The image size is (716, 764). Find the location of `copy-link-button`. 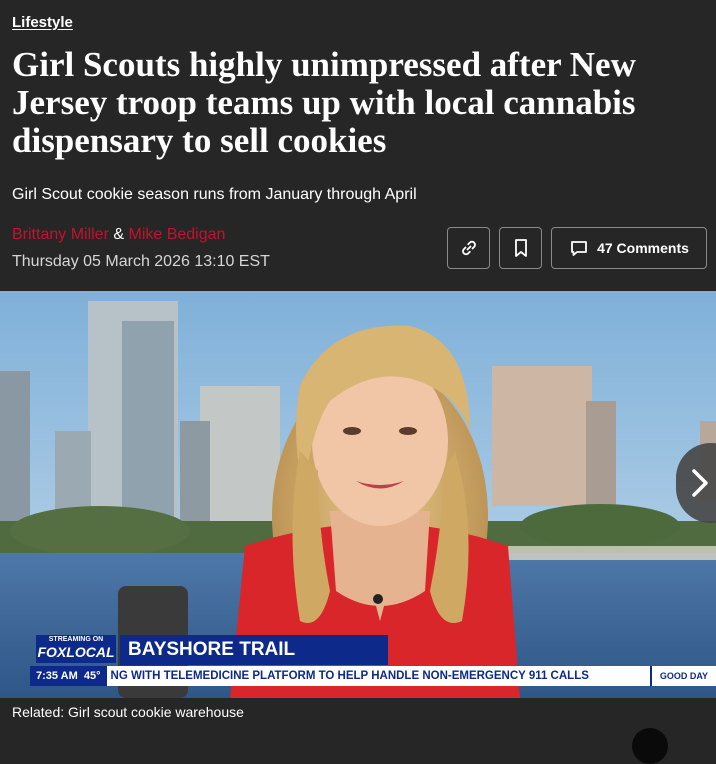

copy-link-button is located at coordinates (468, 248).